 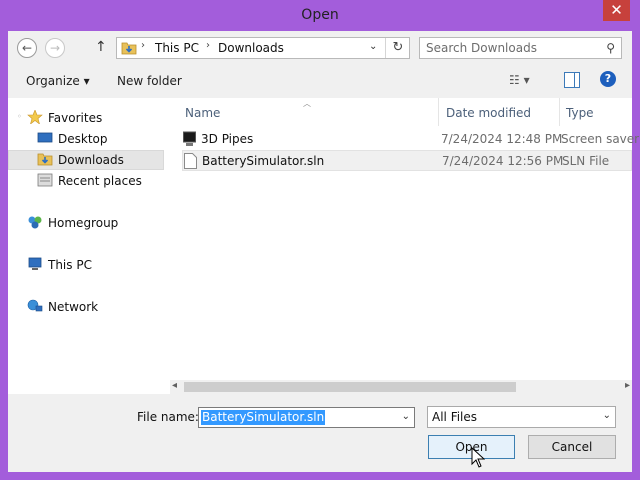 I want to click on horizontal-scrollbar: ◂ ▸, so click(x=401, y=387).